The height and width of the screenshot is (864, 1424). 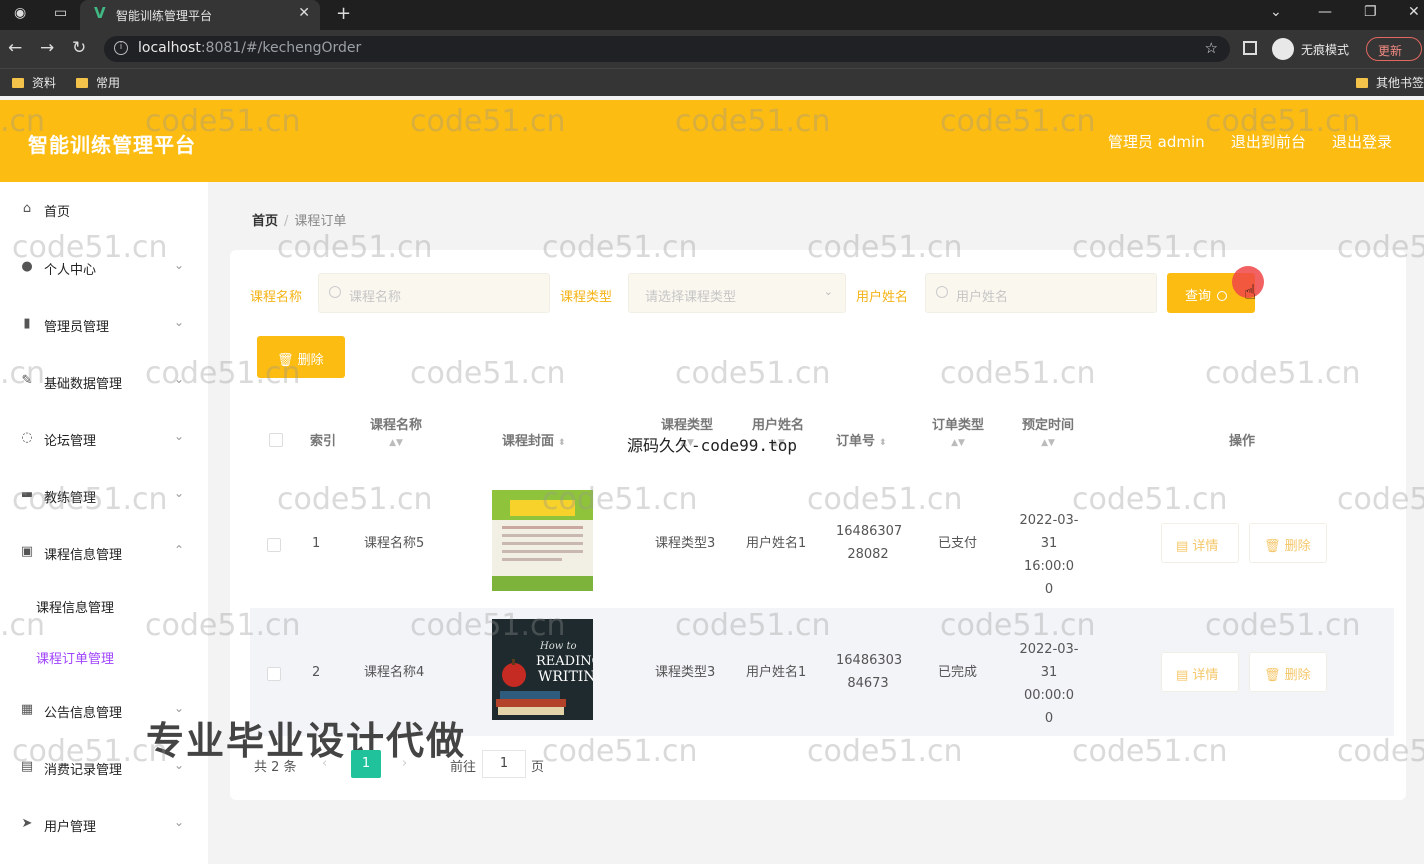 I want to click on header-order-no: 订单号 ⬍, so click(x=861, y=439).